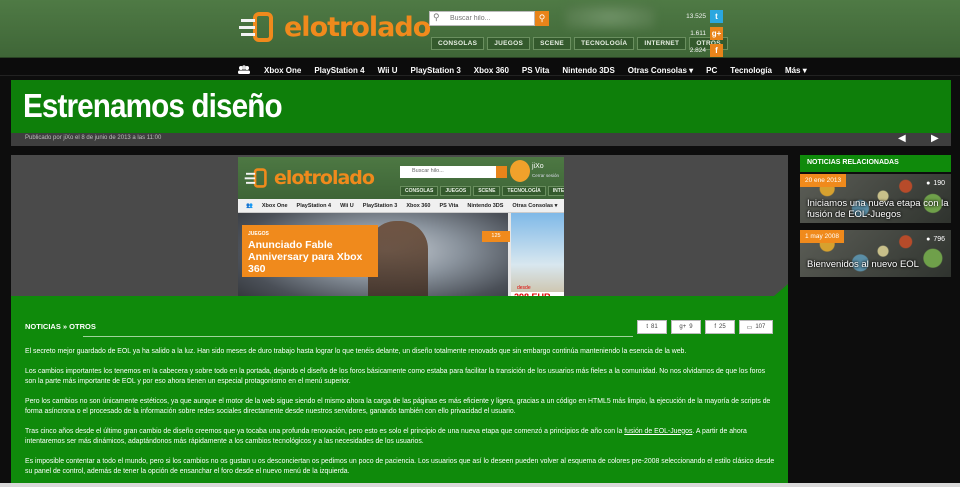 The image size is (960, 487). What do you see at coordinates (546, 175) in the screenshot?
I see `preview-logout: Cerrar sesión` at bounding box center [546, 175].